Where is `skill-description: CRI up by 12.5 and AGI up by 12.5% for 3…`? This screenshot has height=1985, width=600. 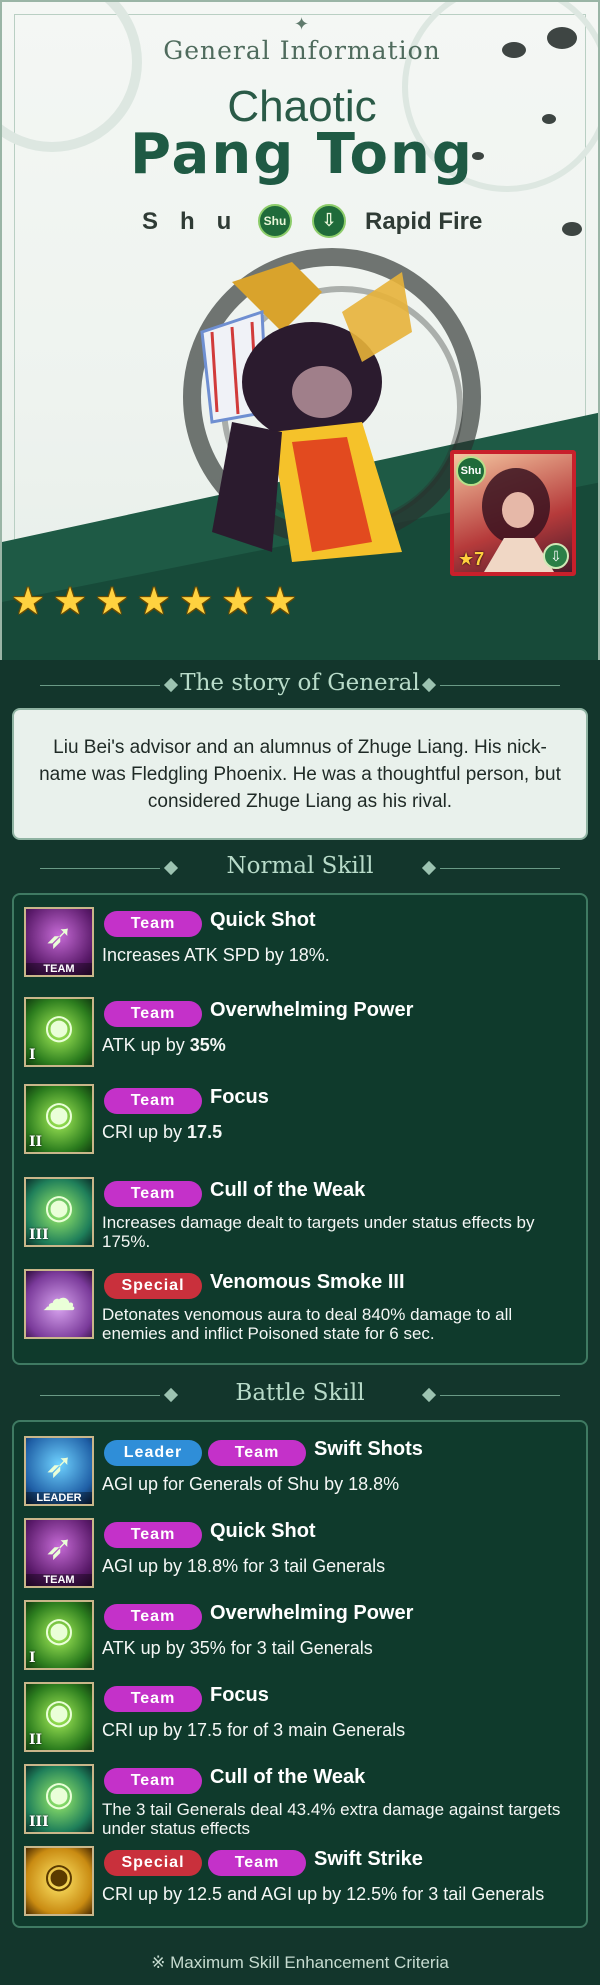
skill-description: CRI up by 12.5 and AGI up by 12.5% for 3… is located at coordinates (323, 1894).